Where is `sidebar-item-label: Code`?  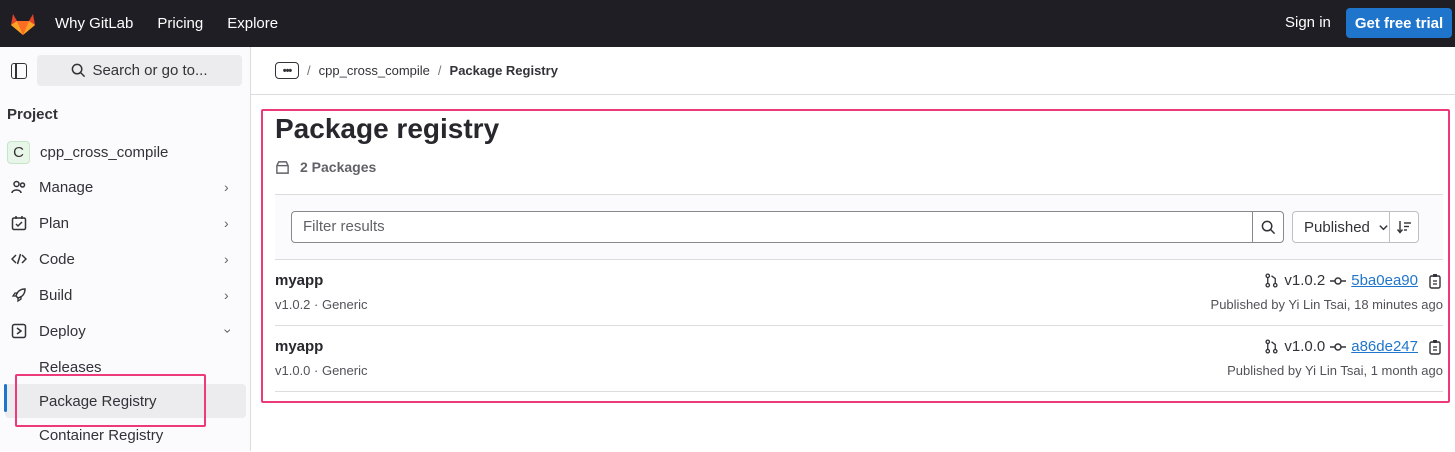
sidebar-item-label: Code is located at coordinates (57, 259).